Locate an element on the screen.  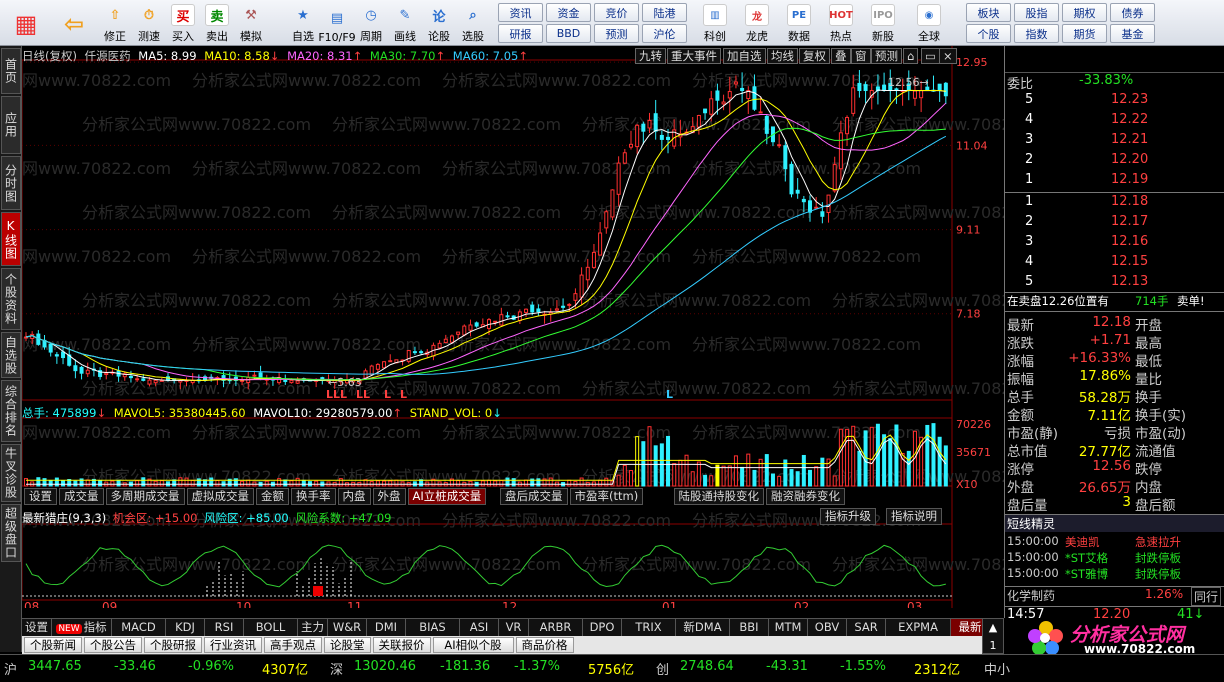
news-tab-个股研报: 个股研报 is located at coordinates (173, 645).